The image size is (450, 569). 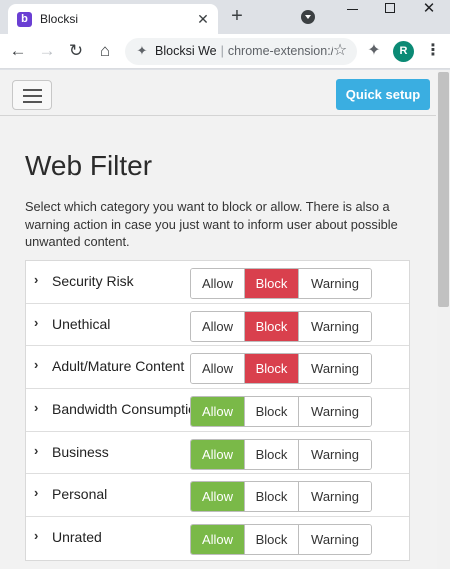 What do you see at coordinates (132, 324) in the screenshot?
I see `category-label: Unethical` at bounding box center [132, 324].